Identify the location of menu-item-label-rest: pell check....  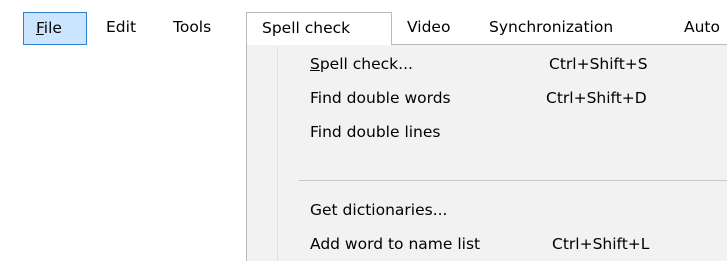
(366, 64).